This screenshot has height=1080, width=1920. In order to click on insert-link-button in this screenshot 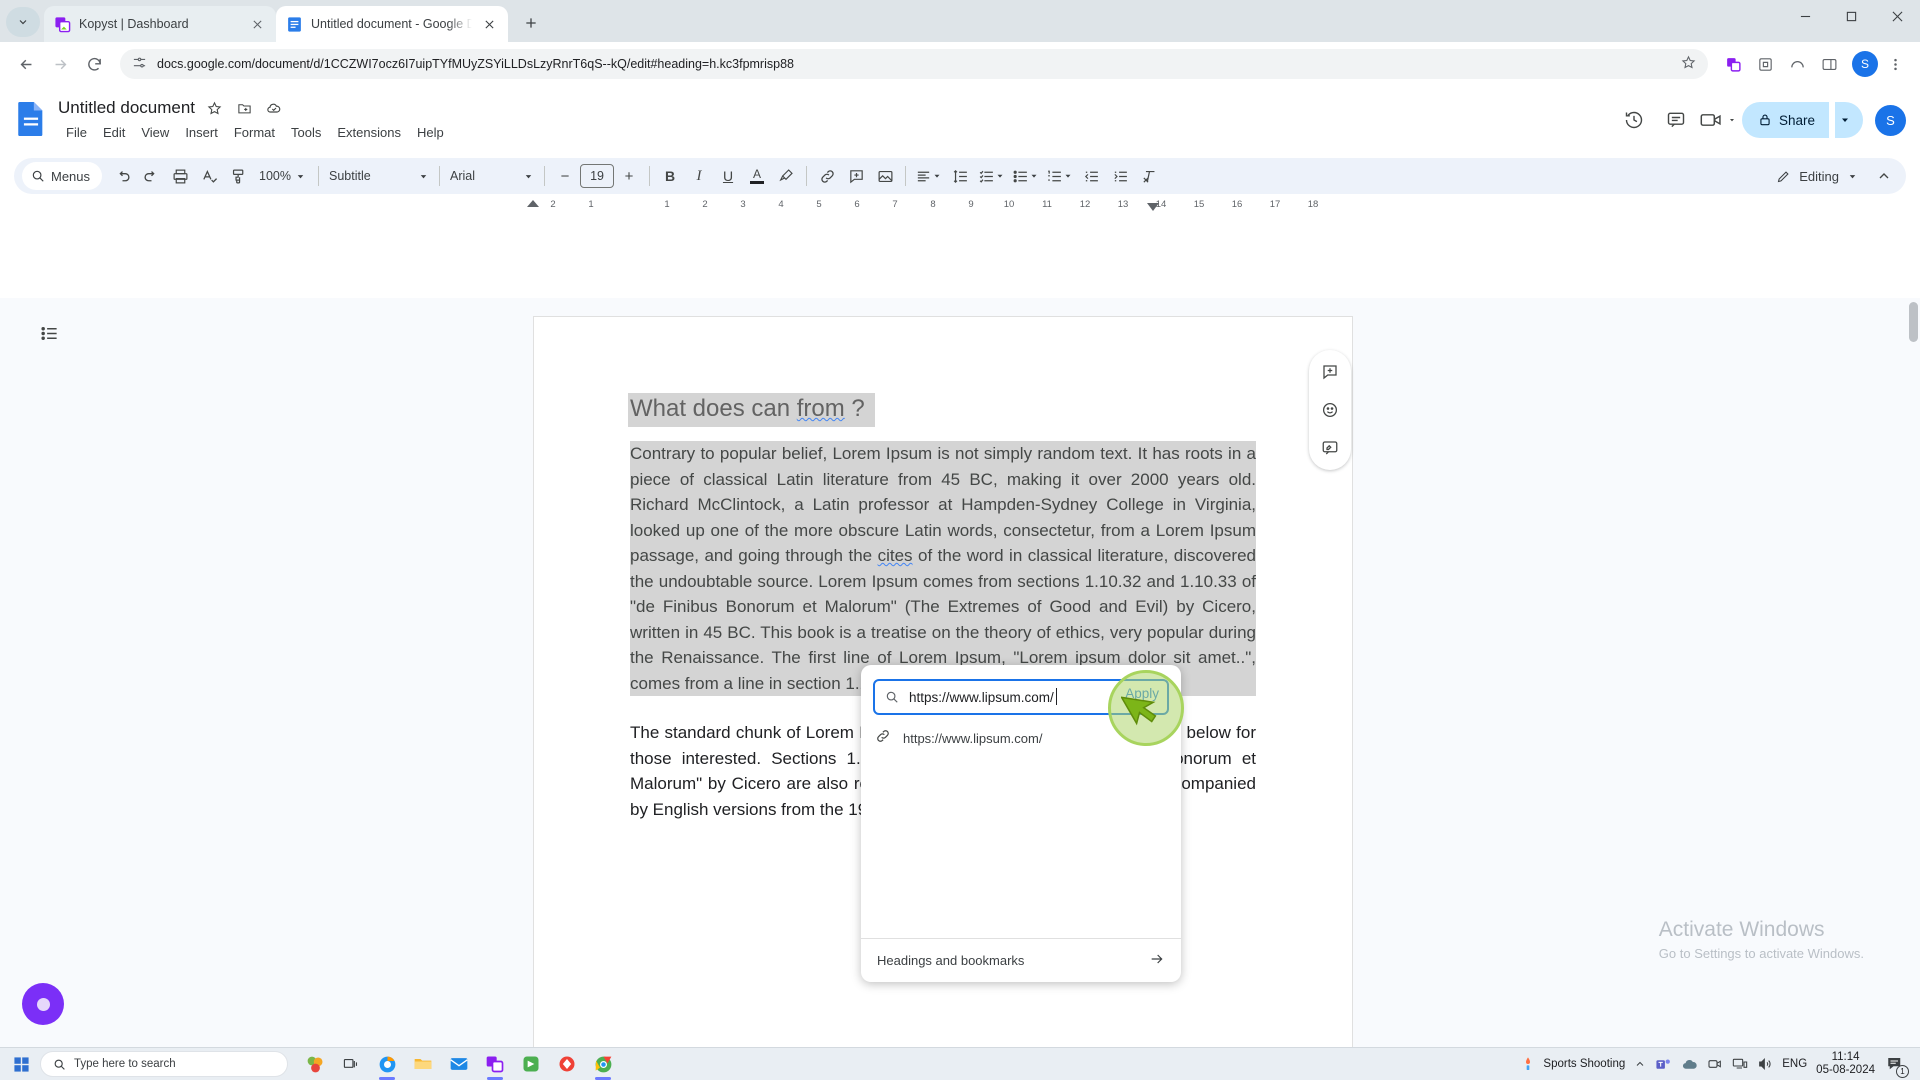, I will do `click(827, 176)`.